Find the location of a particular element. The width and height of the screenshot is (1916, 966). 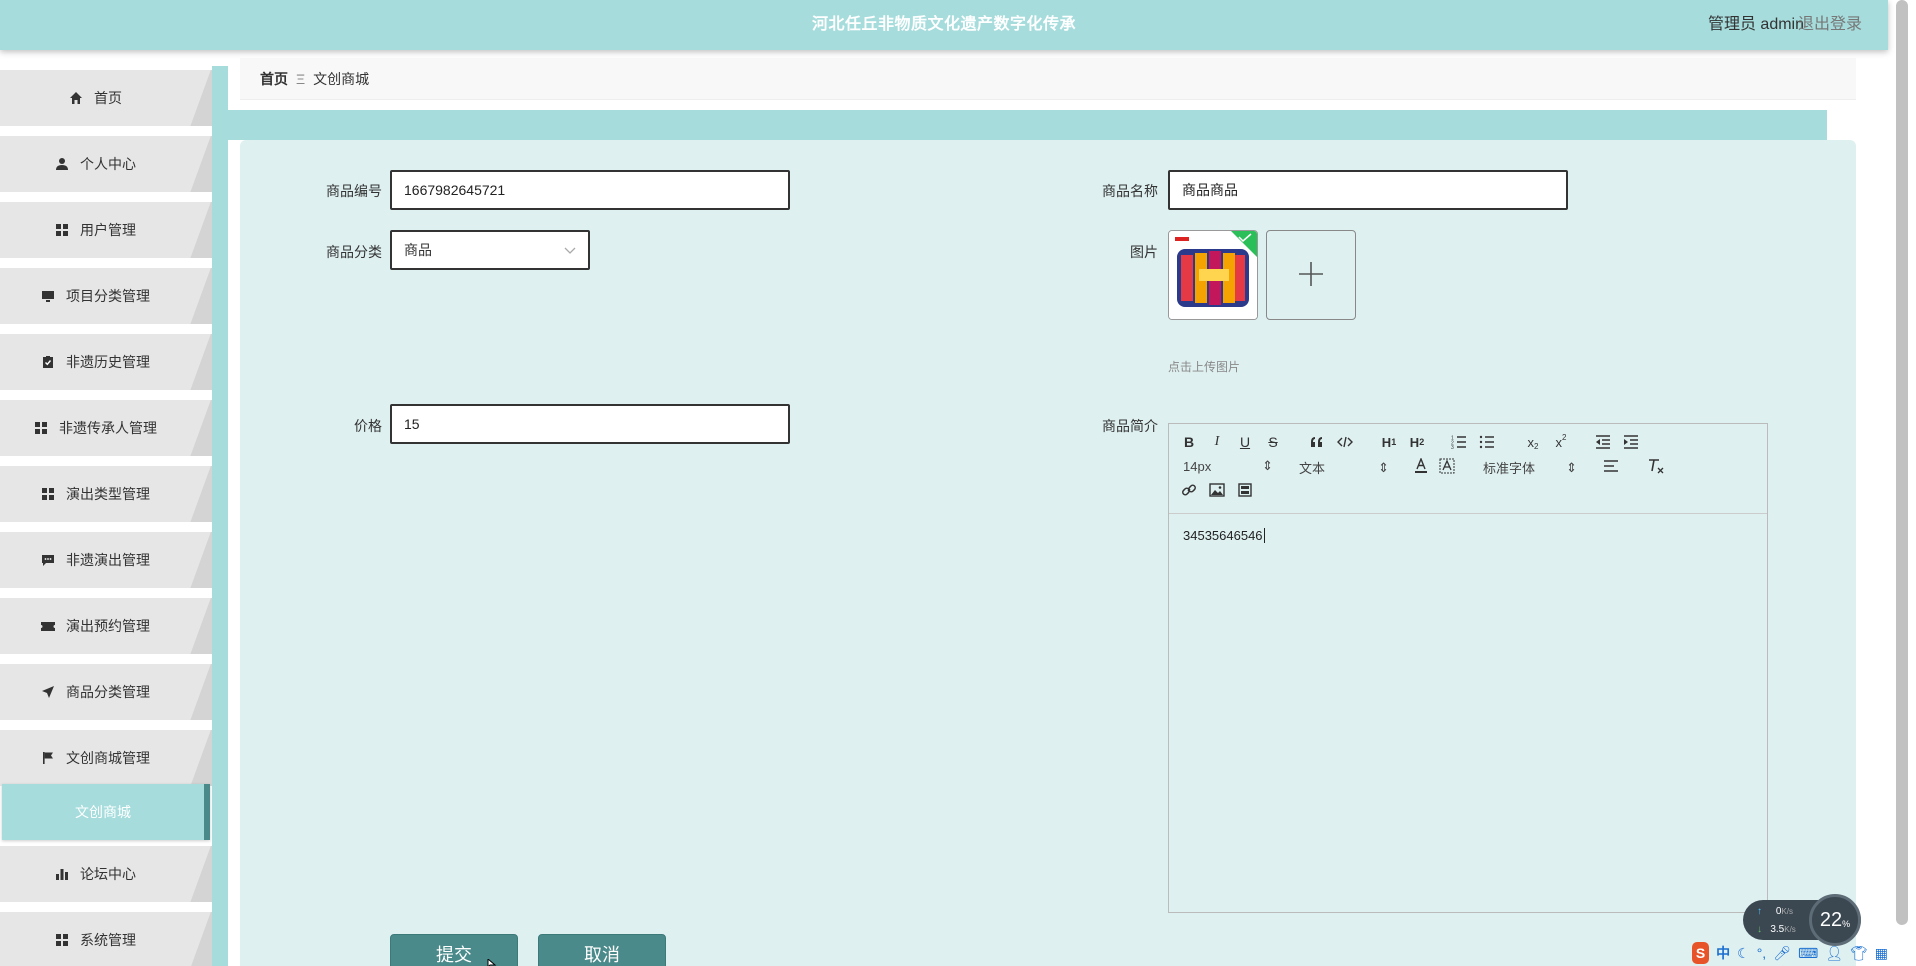

content-top-band is located at coordinates (1019, 125).